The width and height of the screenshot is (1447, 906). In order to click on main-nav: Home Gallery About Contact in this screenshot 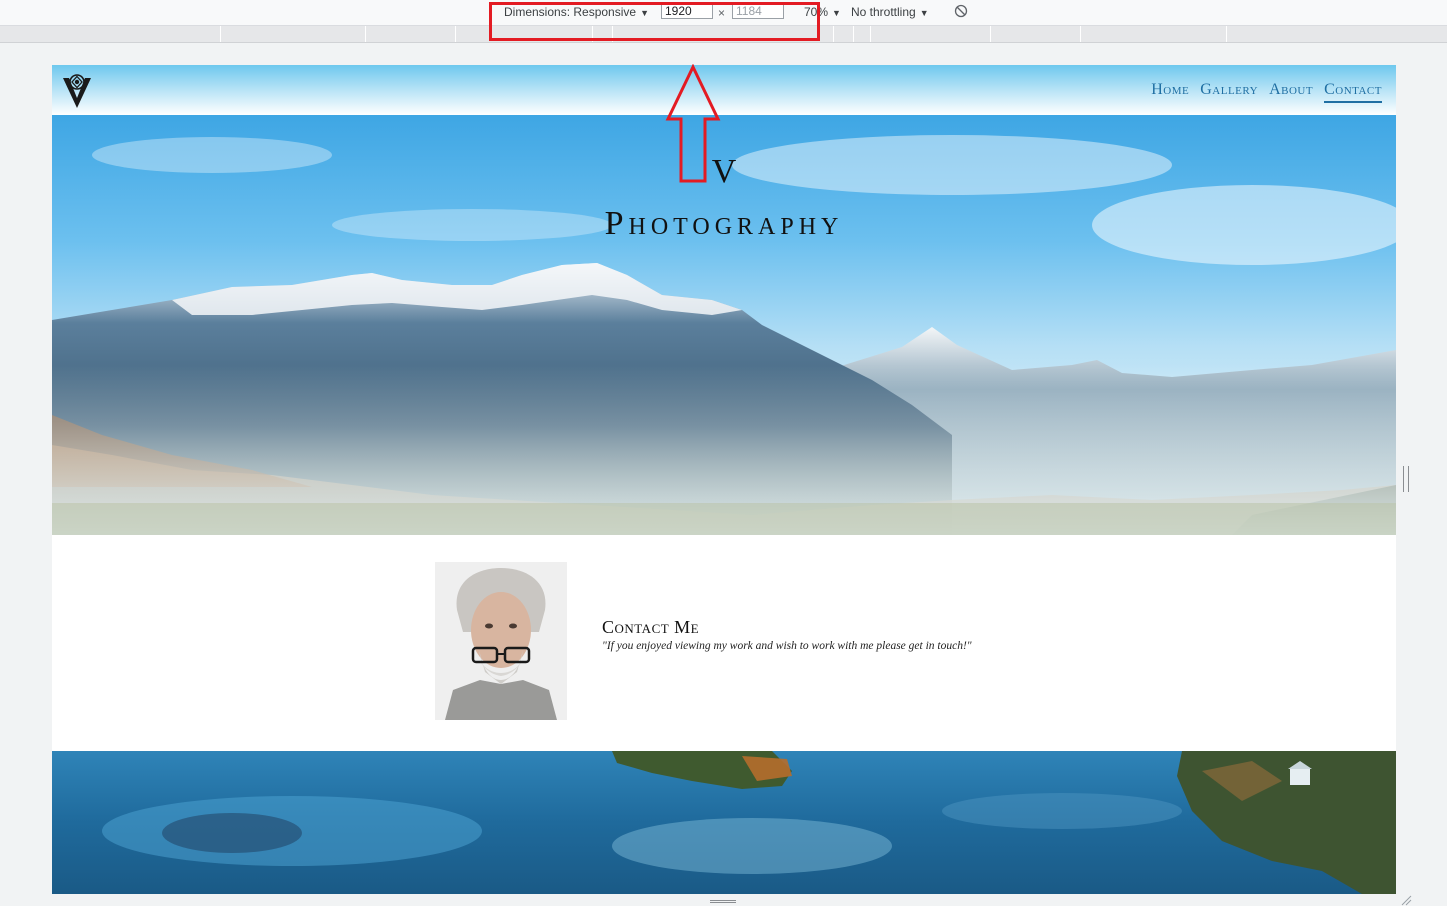, I will do `click(1266, 92)`.